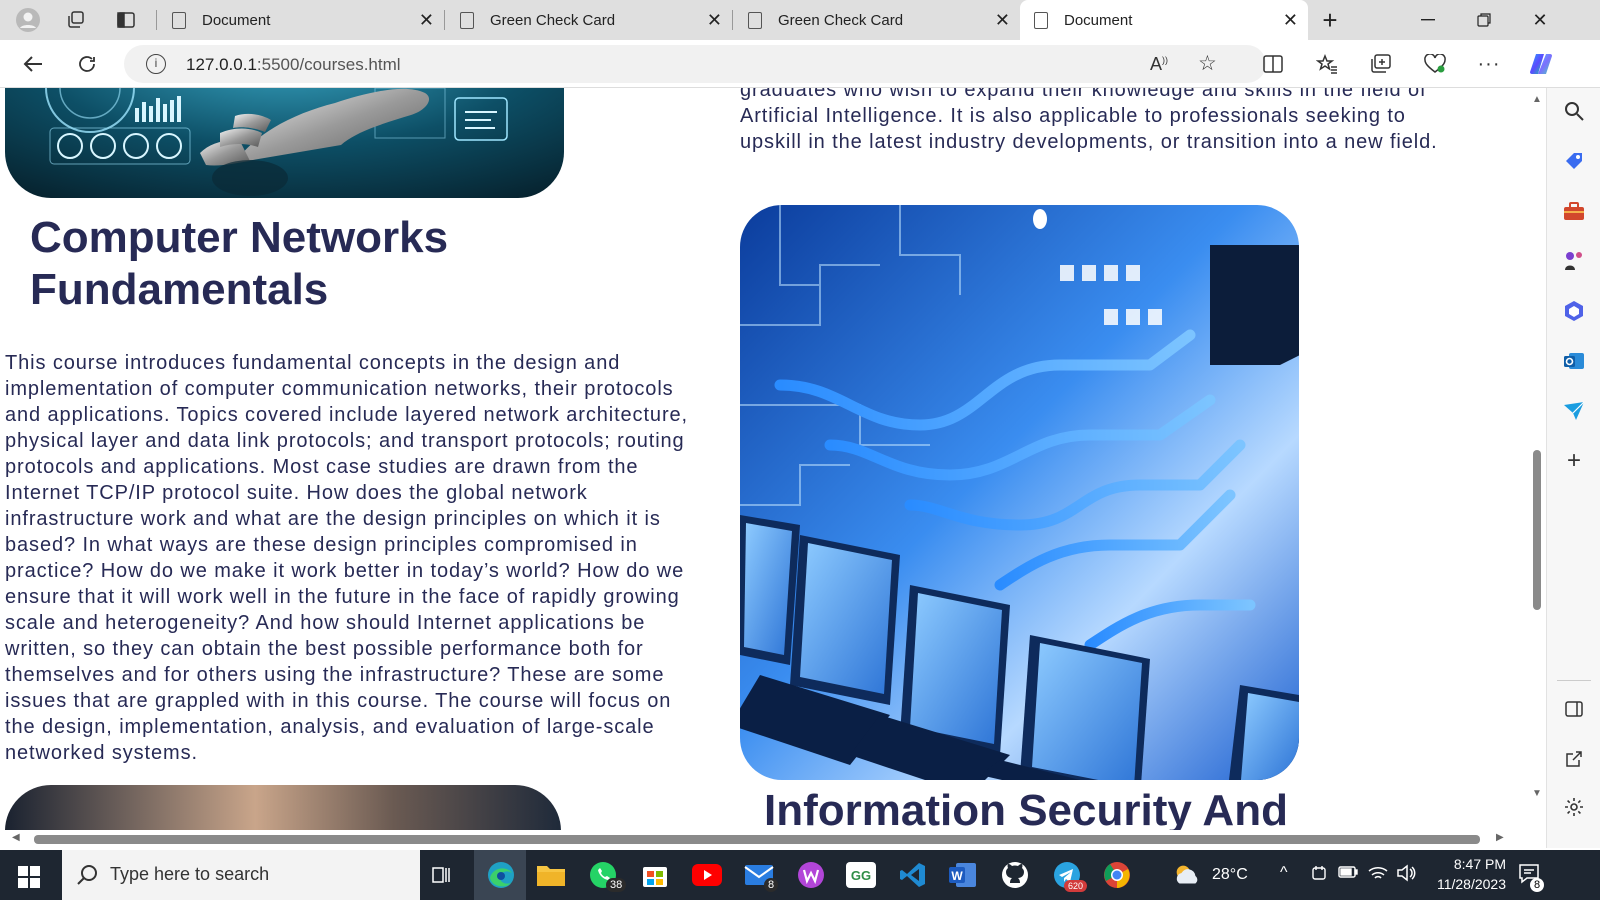 This screenshot has width=1600, height=900. I want to click on close-window-button: ✕, so click(1540, 20).